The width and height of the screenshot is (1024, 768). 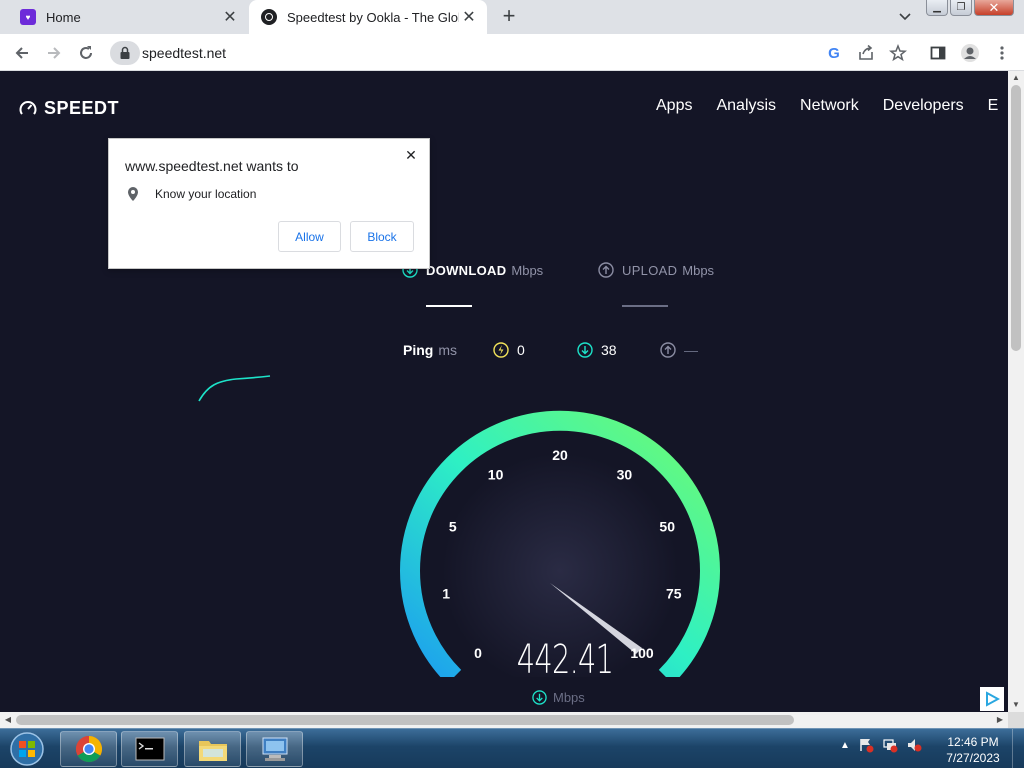 What do you see at coordinates (184, 53) in the screenshot?
I see `url-text: speedtest.net` at bounding box center [184, 53].